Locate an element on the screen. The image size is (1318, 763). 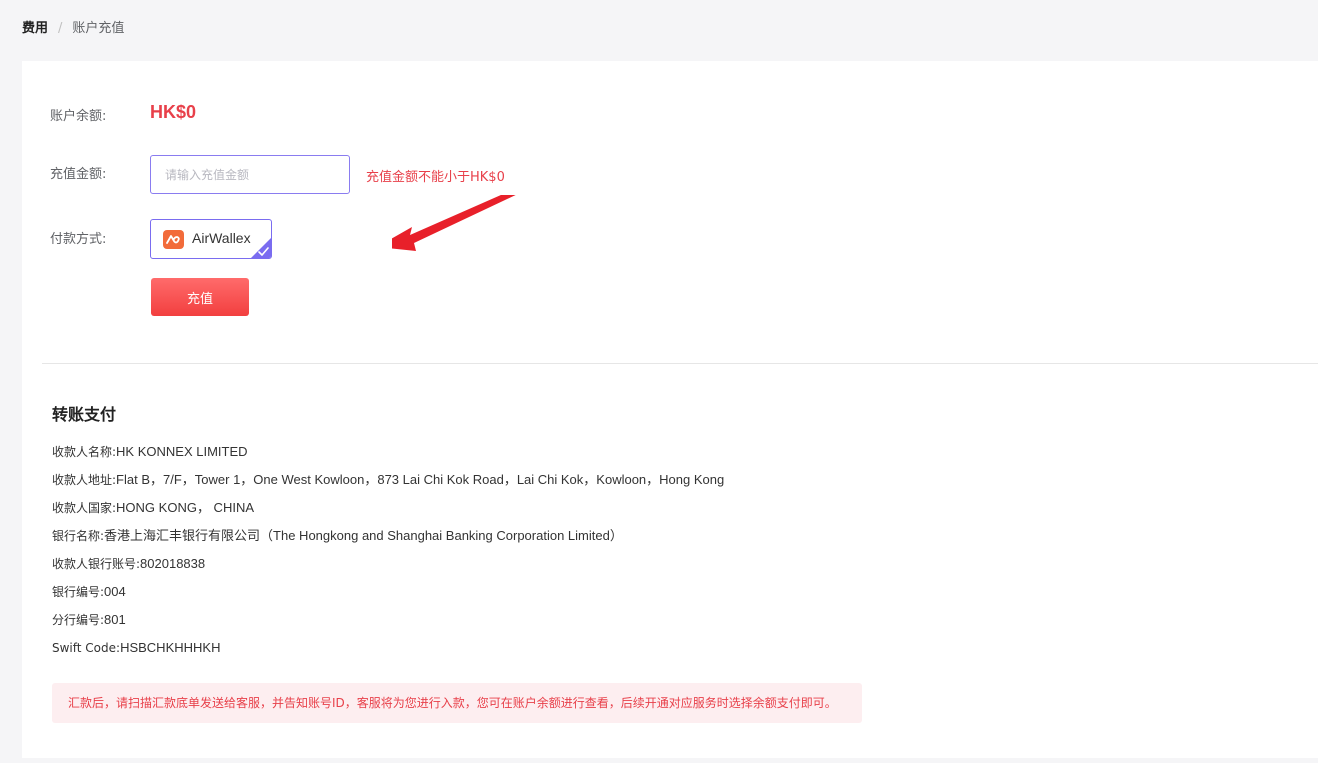
info-label: 分行编号: is located at coordinates (78, 620).